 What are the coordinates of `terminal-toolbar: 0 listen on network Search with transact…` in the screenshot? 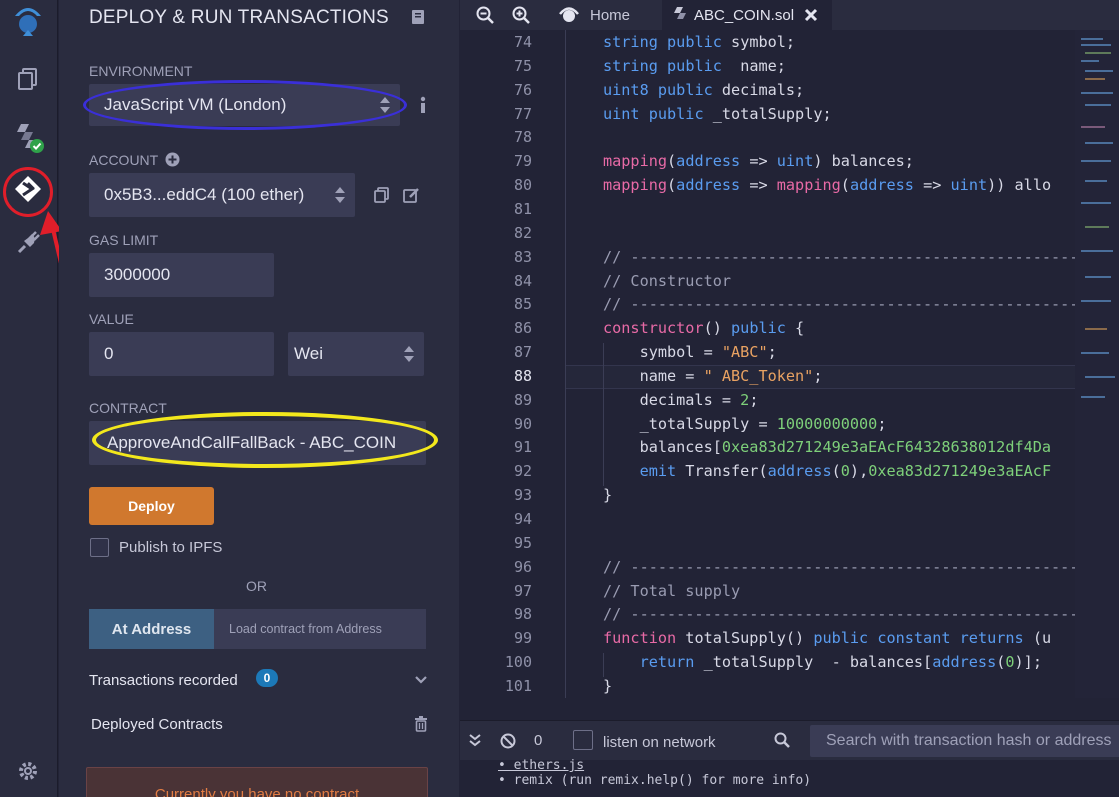 It's located at (789, 740).